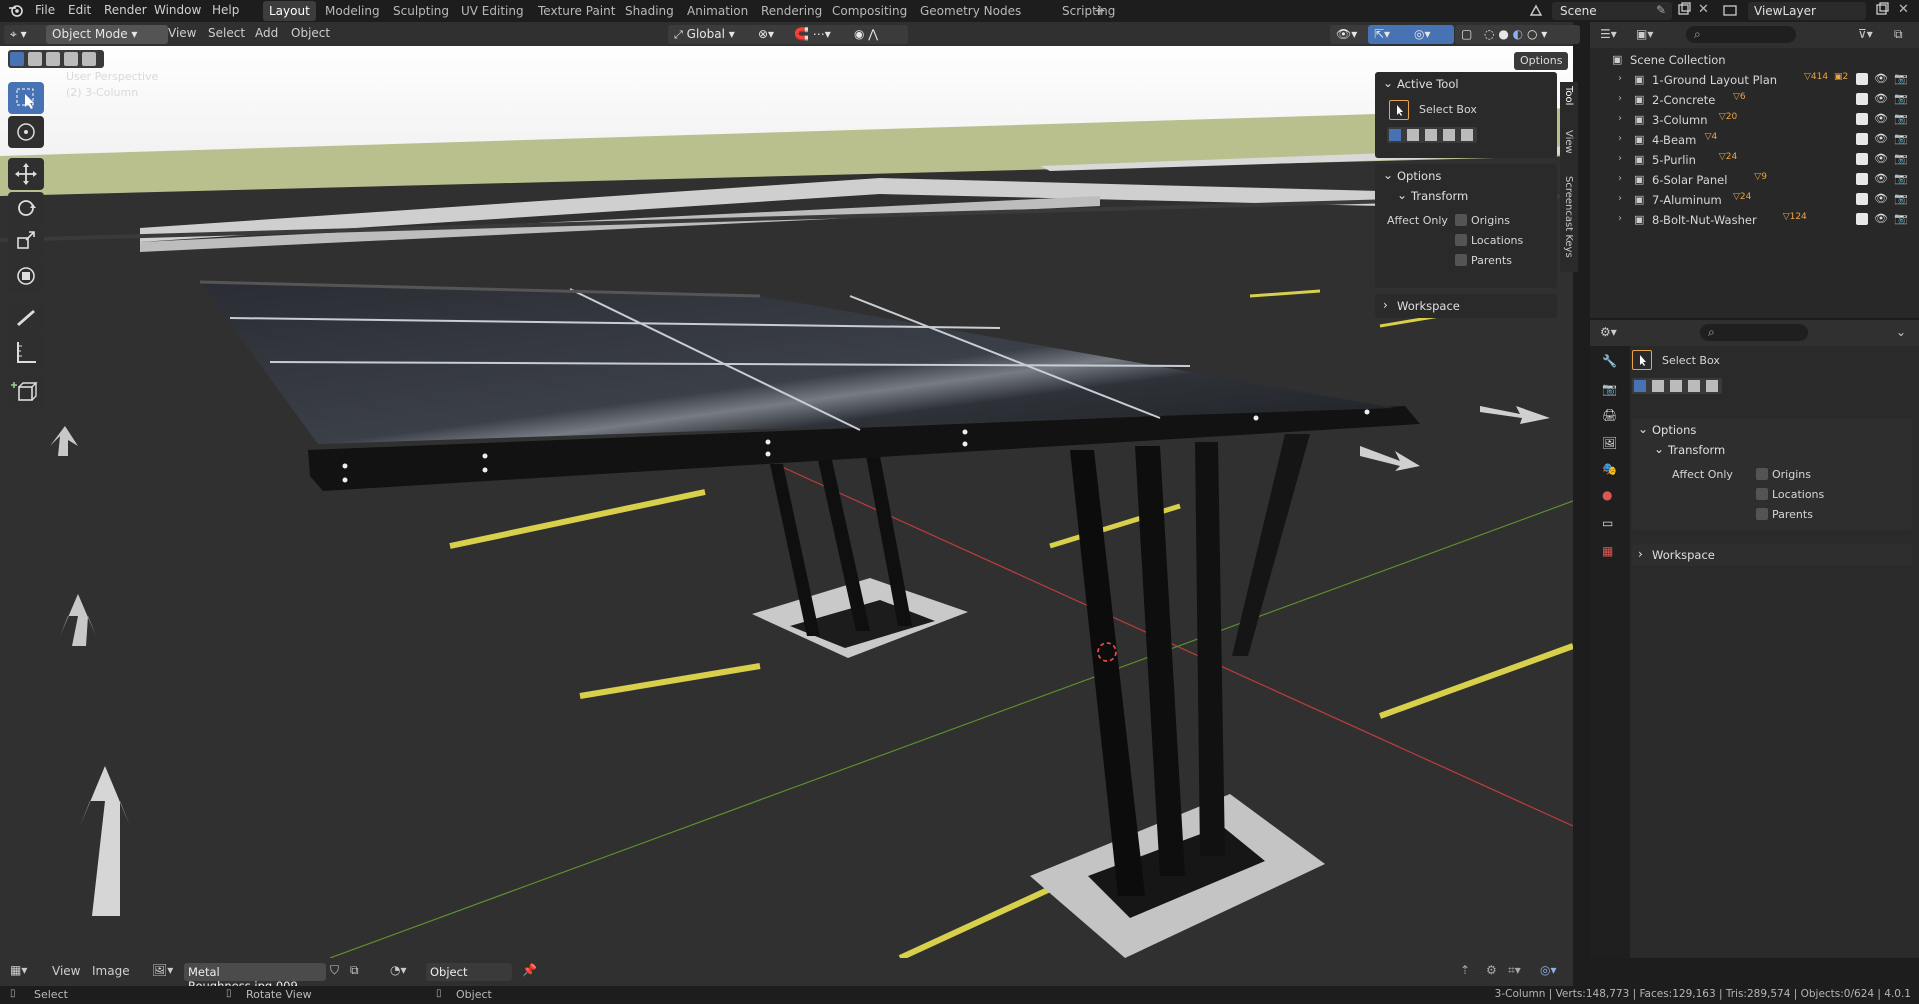 The height and width of the screenshot is (1004, 1919). Describe the element at coordinates (1865, 34) in the screenshot. I see `filter-icon: ⊽▾` at that location.